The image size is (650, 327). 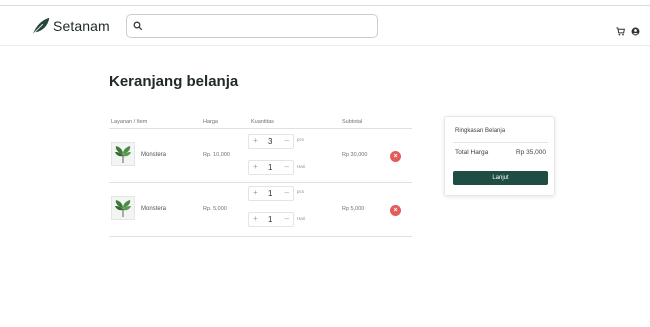 I want to click on item-subtotal: Rp 30,000, so click(x=355, y=155).